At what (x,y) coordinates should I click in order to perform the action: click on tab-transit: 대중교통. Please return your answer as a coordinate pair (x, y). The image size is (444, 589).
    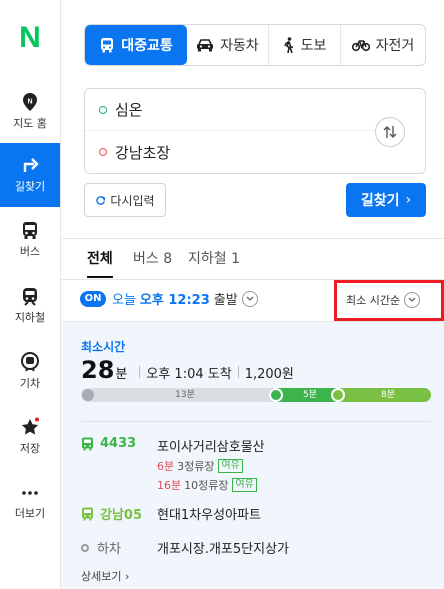
    Looking at the image, I should click on (136, 45).